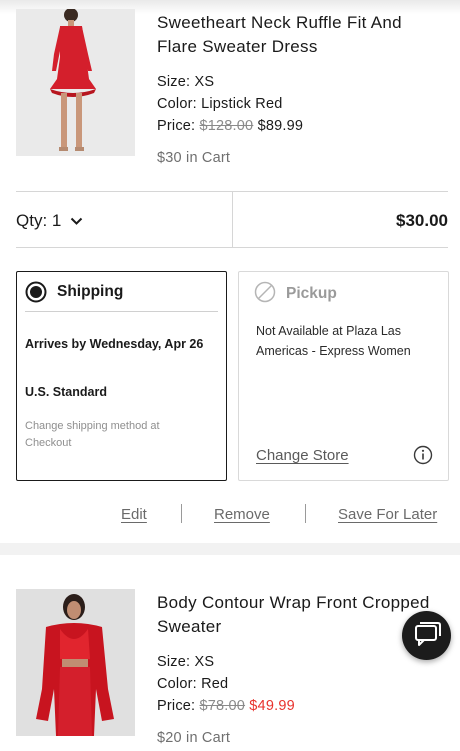 This screenshot has height=751, width=460. Describe the element at coordinates (422, 220) in the screenshot. I see `line-total: $30.00` at that location.